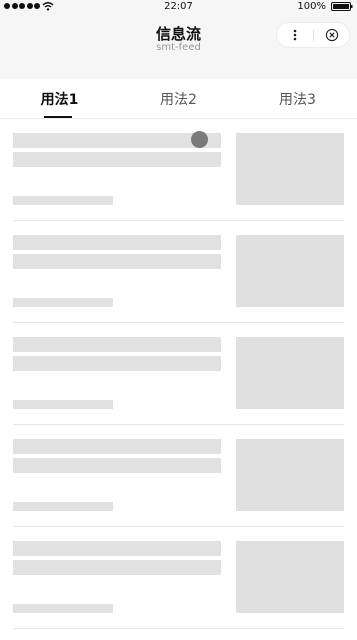 The width and height of the screenshot is (357, 640). I want to click on close-button, so click(332, 35).